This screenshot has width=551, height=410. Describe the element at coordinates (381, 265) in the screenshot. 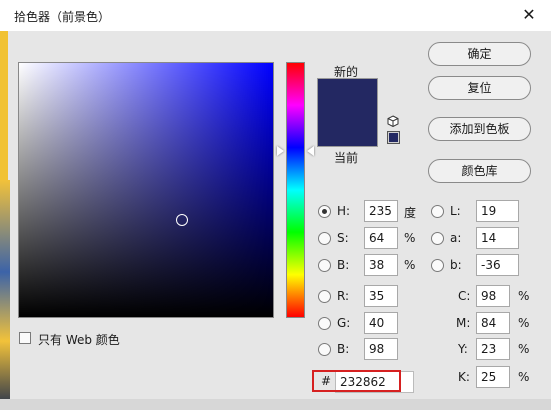

I see `b-hsb-field: 38` at that location.